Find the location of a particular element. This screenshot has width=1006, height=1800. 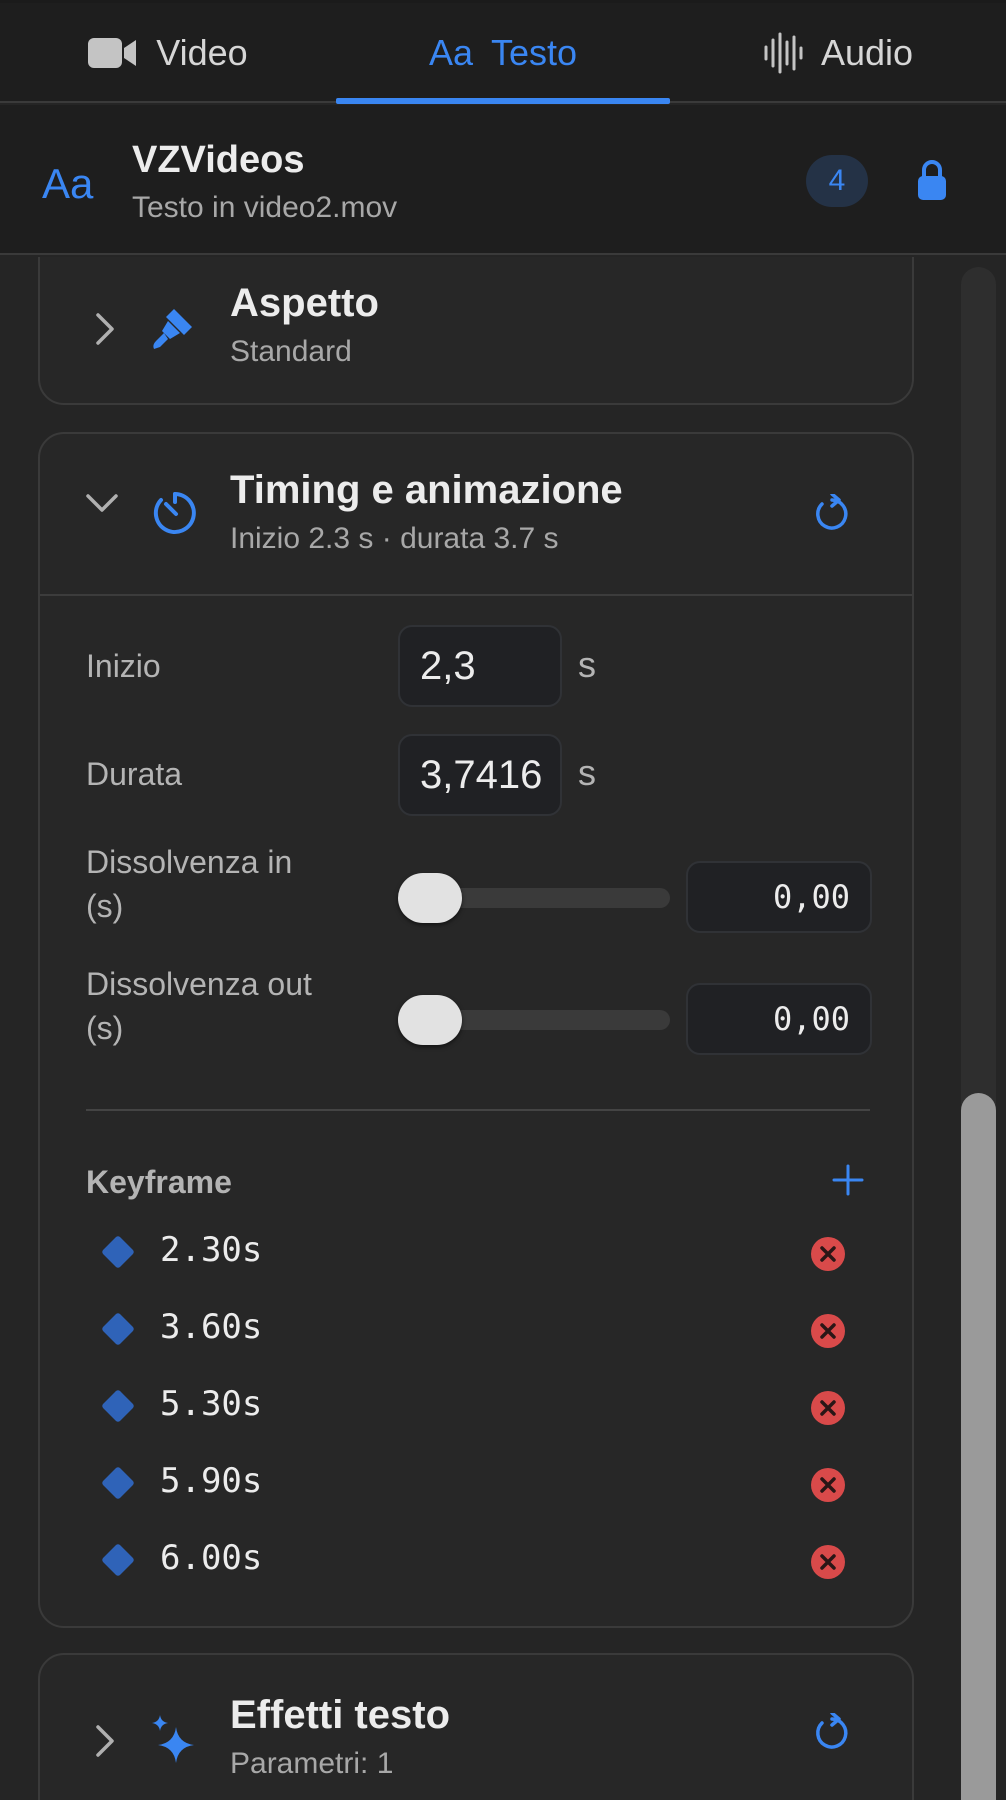

fade-in-label-line1: Dissolvenza in is located at coordinates (189, 862).